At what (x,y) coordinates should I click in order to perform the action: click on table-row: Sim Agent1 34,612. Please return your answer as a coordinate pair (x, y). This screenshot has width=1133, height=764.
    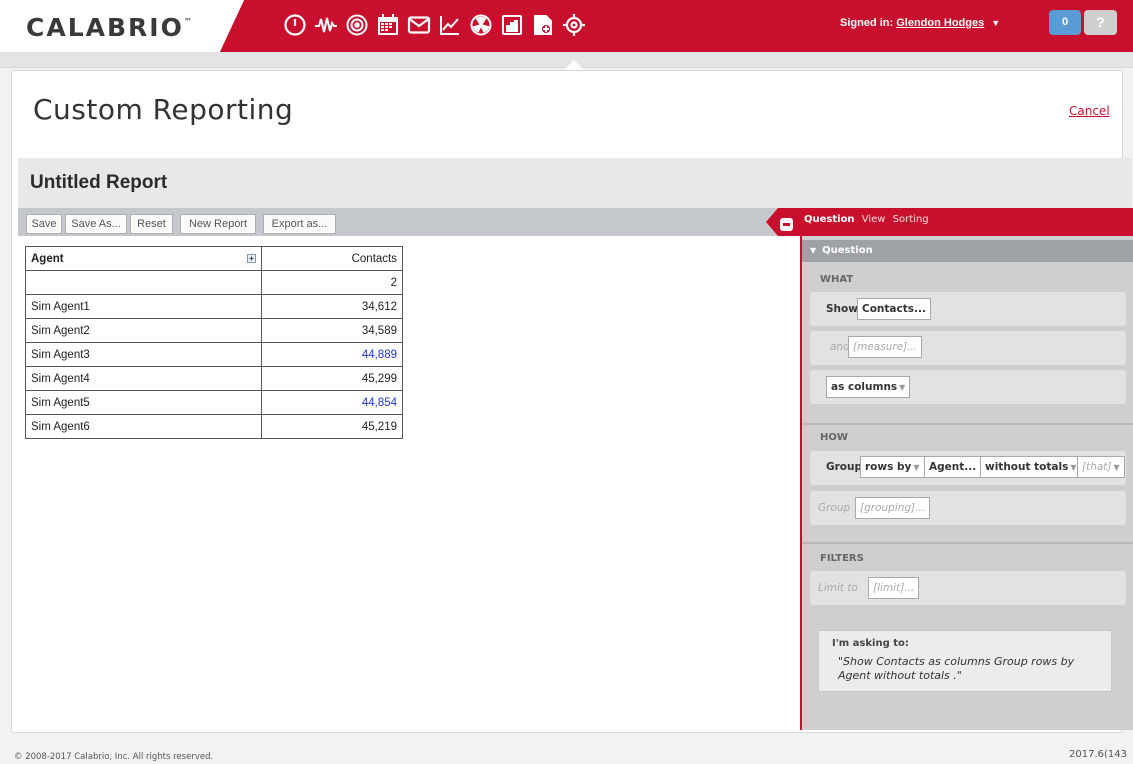
    Looking at the image, I should click on (214, 306).